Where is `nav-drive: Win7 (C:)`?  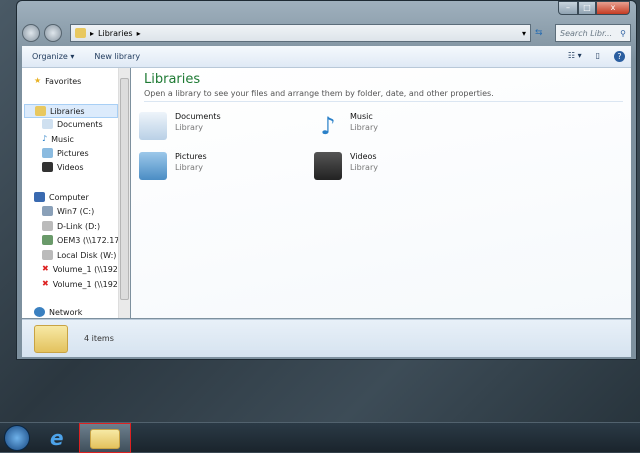 nav-drive: Win7 (C:) is located at coordinates (68, 211).